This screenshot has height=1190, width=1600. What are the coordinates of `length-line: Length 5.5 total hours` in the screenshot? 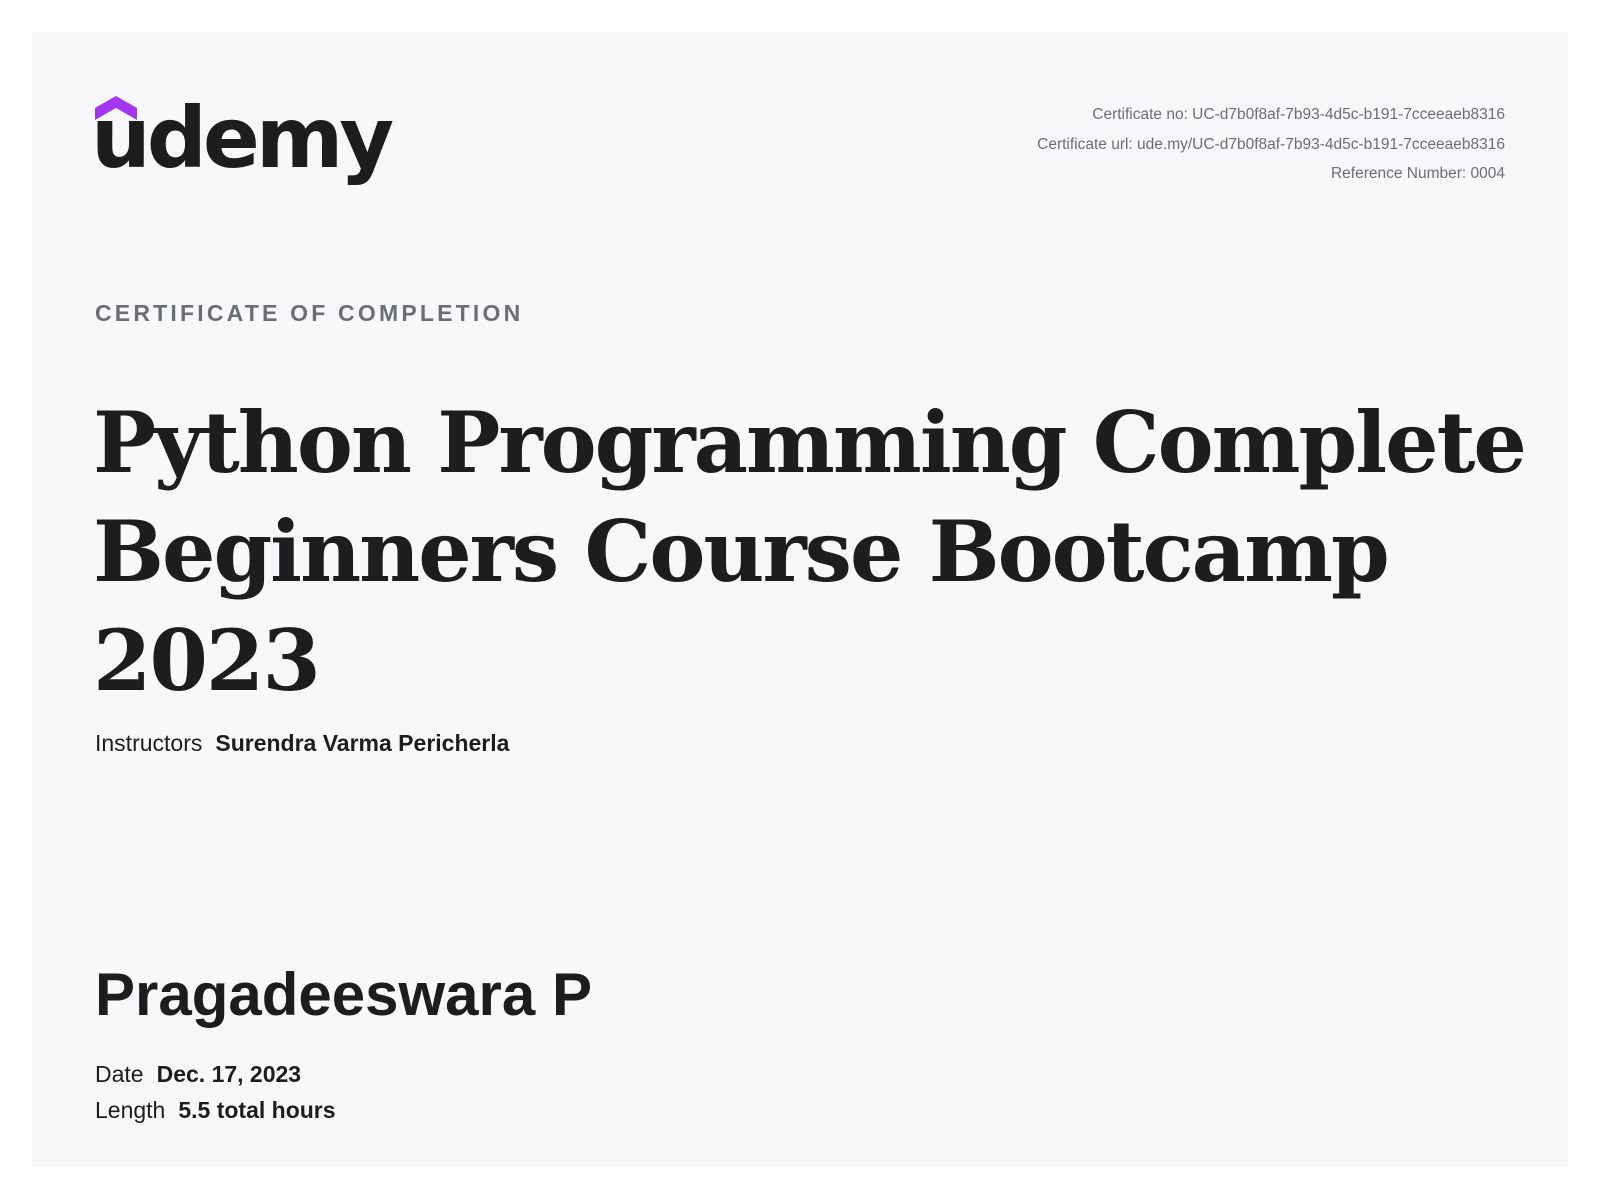 It's located at (215, 1110).